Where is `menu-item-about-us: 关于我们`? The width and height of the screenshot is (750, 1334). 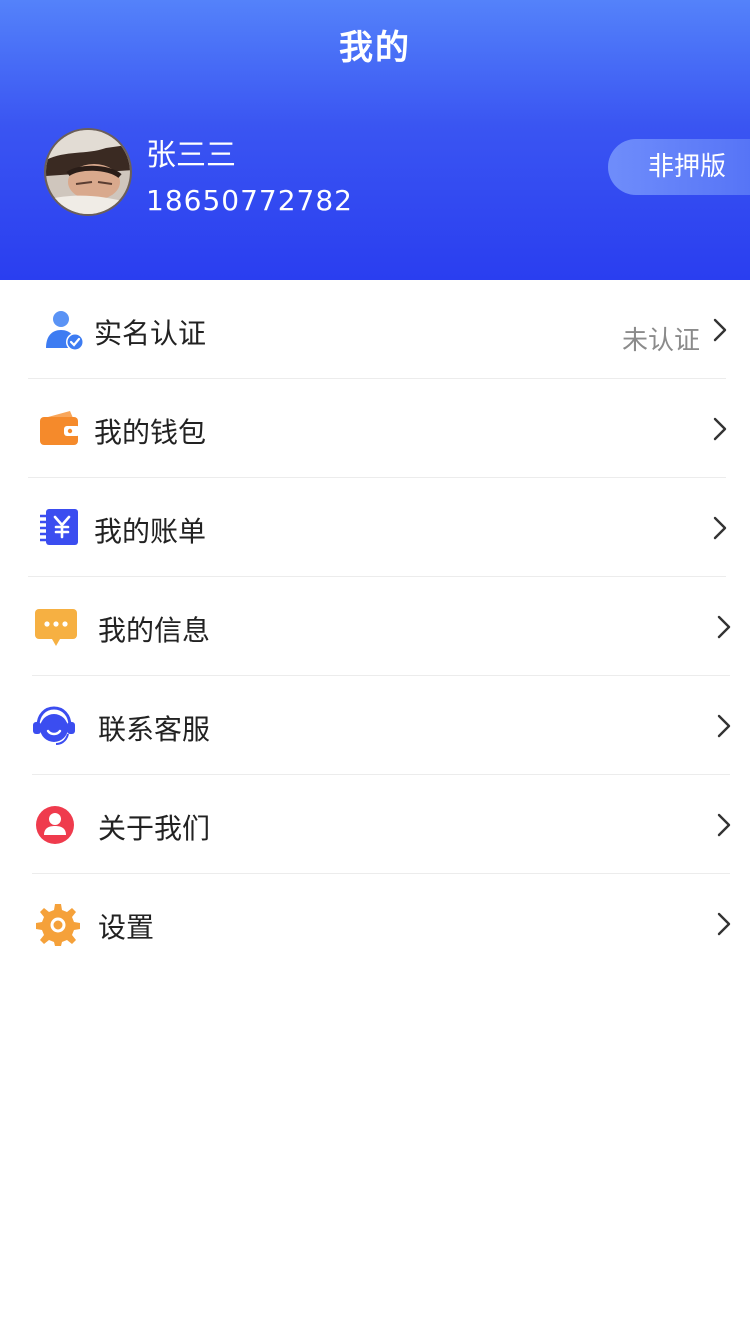 menu-item-about-us: 关于我们 is located at coordinates (381, 824).